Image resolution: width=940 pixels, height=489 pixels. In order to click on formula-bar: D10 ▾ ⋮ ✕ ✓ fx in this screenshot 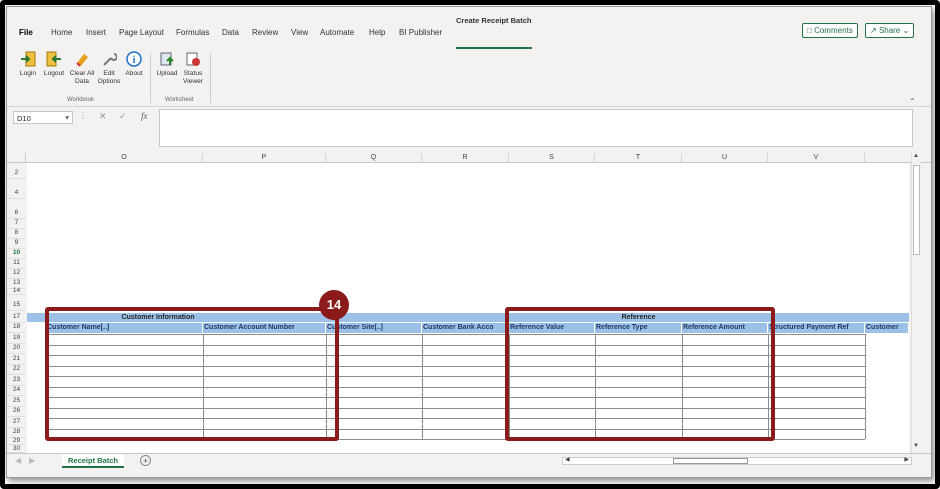, I will do `click(469, 129)`.